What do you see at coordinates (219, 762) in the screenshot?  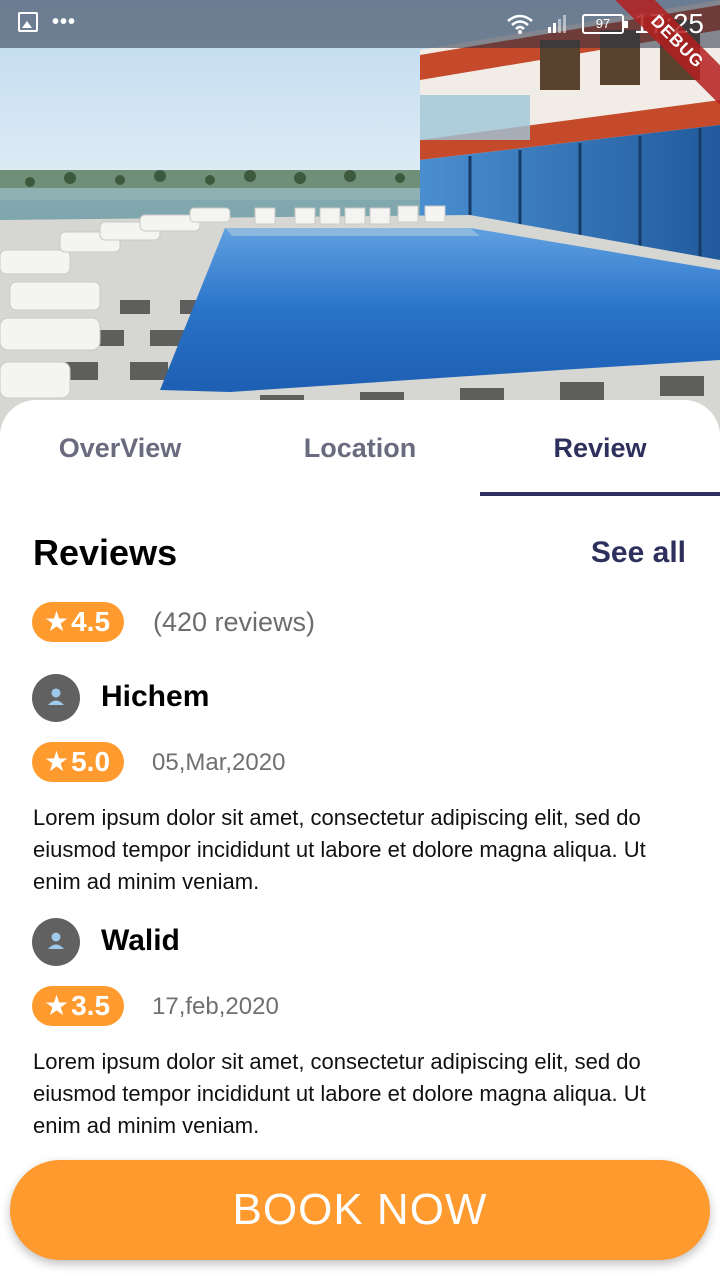 I see `review-date: 05,Mar,2020` at bounding box center [219, 762].